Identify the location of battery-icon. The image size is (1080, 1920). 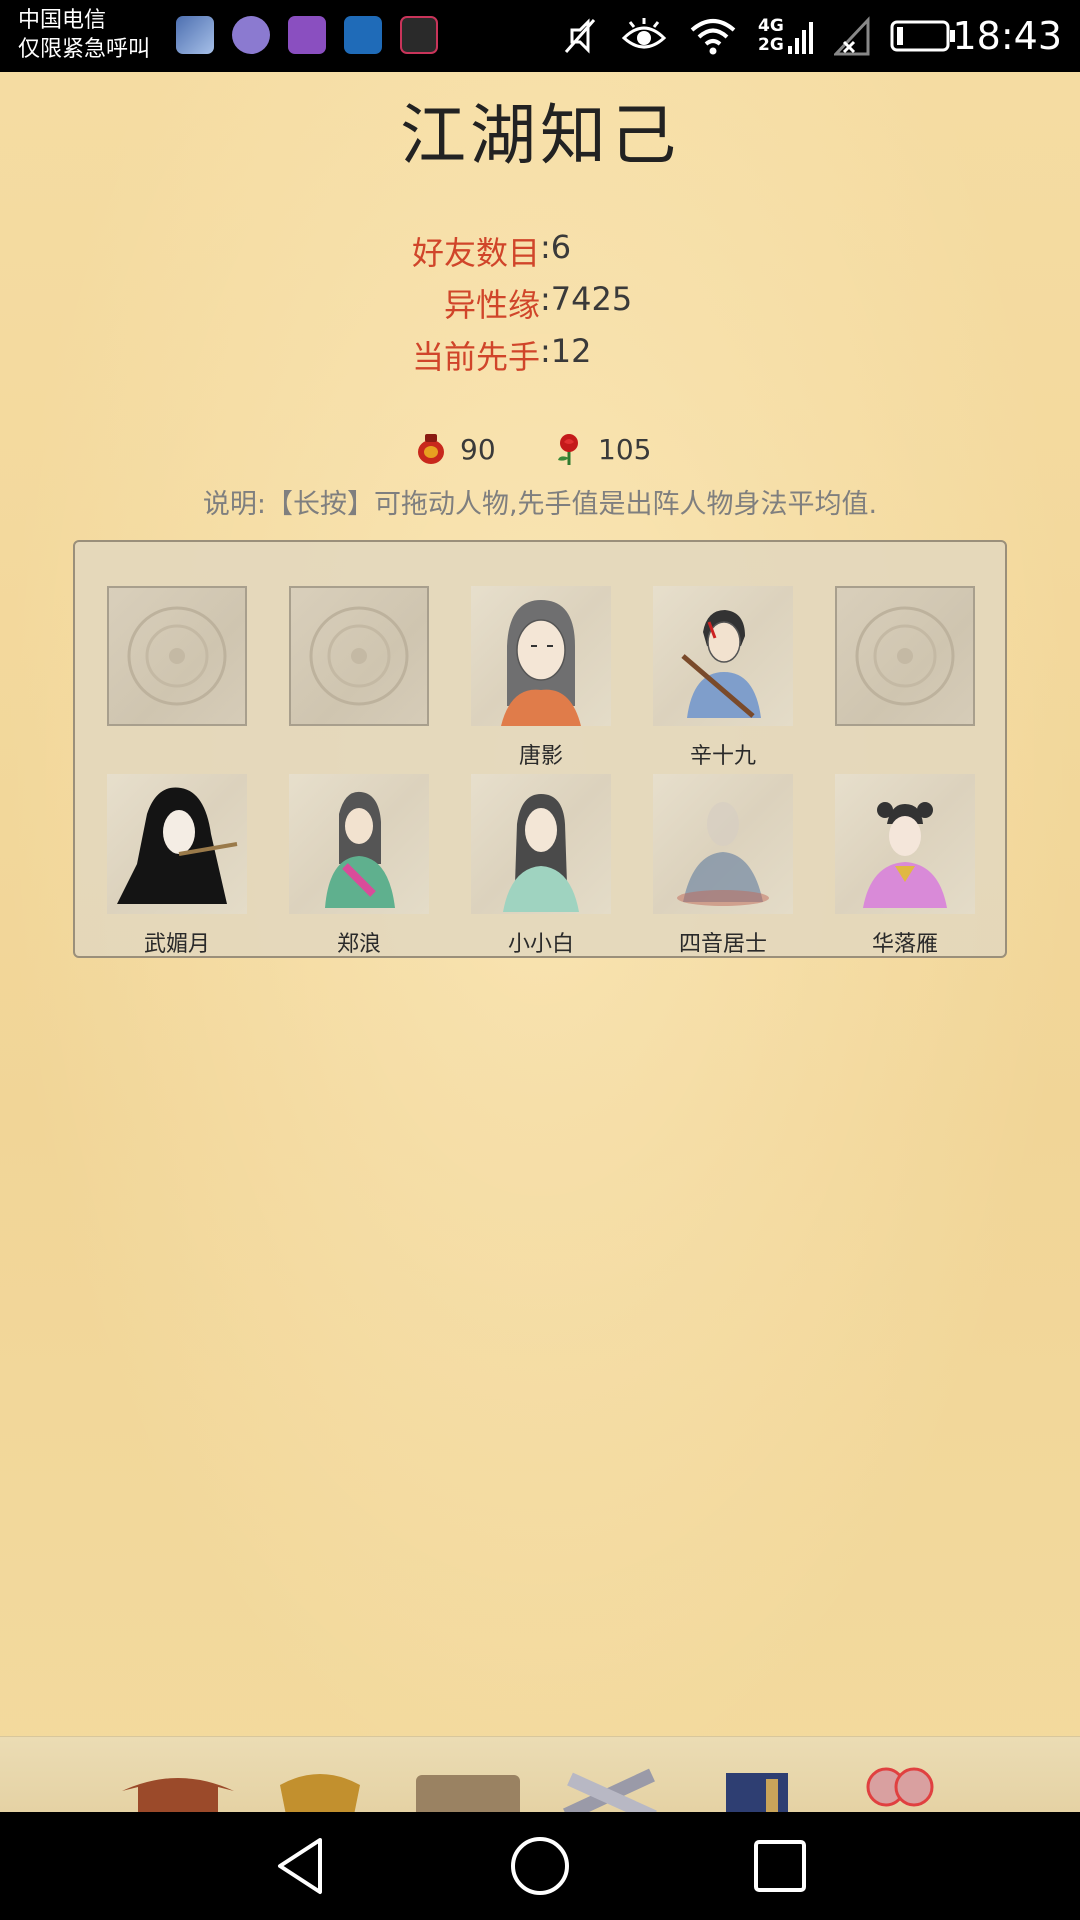
(922, 36).